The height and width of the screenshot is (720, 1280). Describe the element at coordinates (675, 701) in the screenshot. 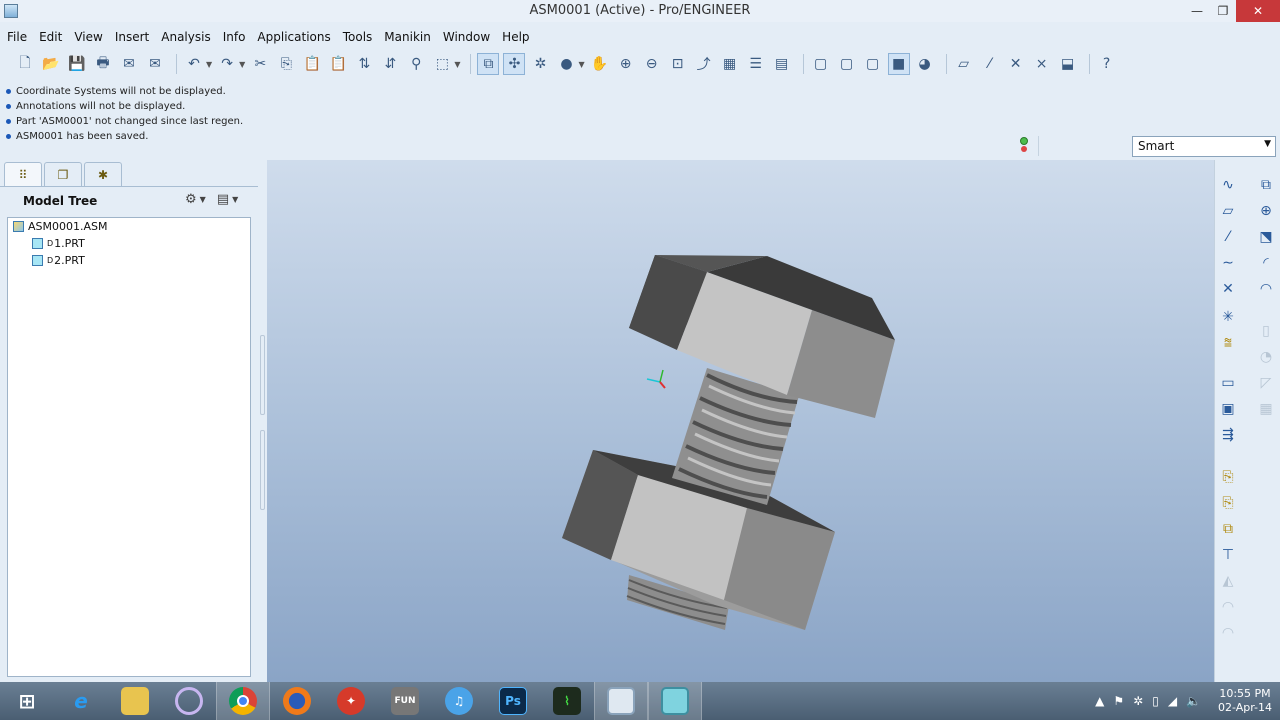

I see `proe-app-icon` at that location.